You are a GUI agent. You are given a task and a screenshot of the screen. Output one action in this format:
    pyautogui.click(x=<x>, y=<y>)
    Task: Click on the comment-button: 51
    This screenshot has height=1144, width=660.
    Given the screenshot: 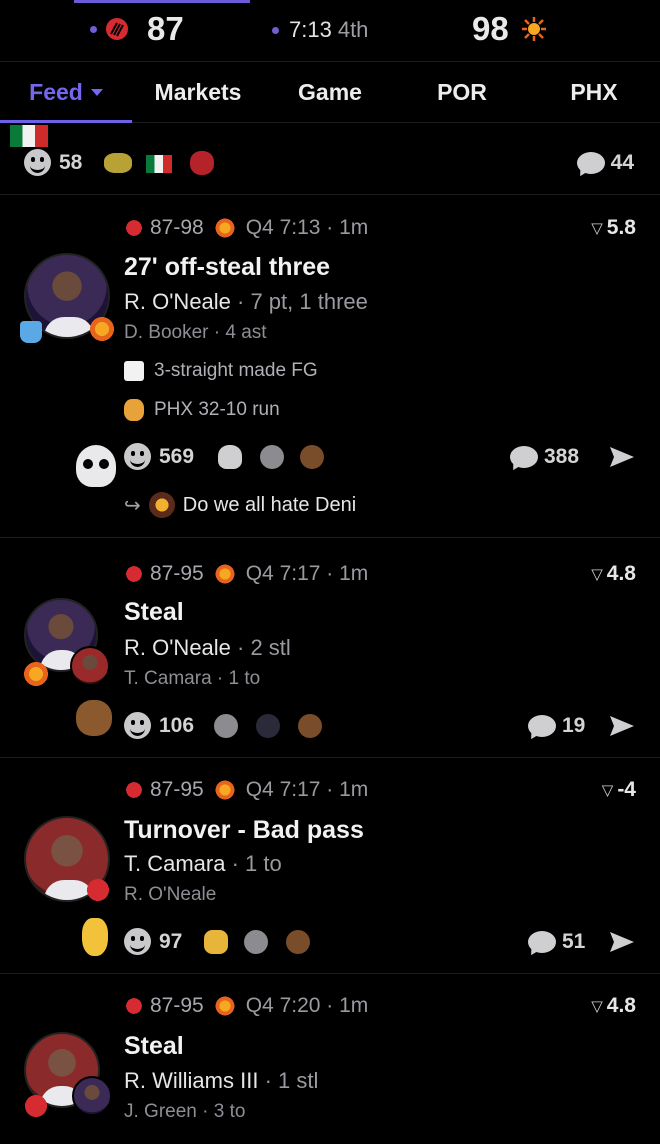 What is the action you would take?
    pyautogui.click(x=556, y=942)
    